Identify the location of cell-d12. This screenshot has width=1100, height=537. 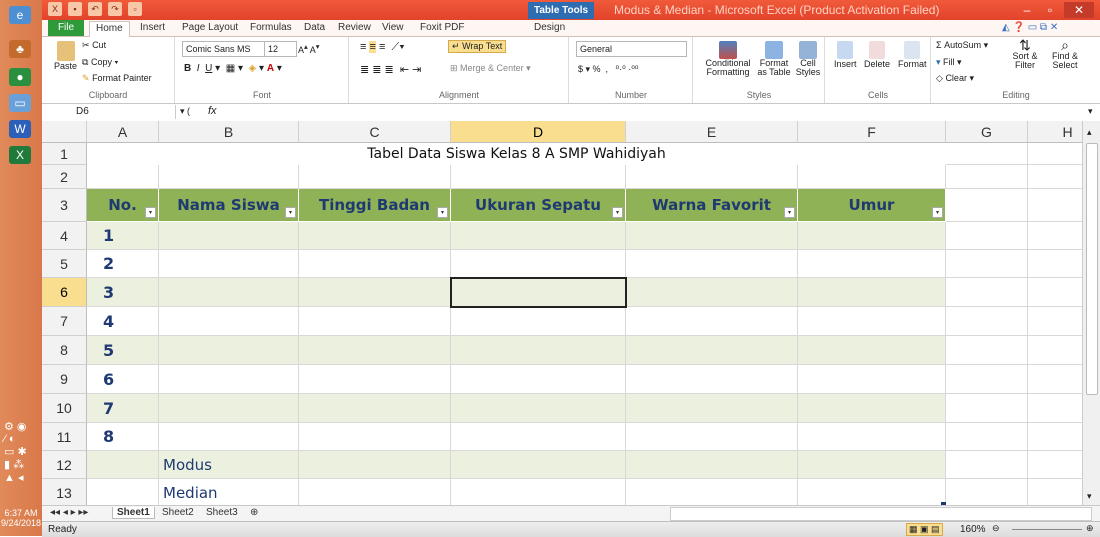
(538, 465).